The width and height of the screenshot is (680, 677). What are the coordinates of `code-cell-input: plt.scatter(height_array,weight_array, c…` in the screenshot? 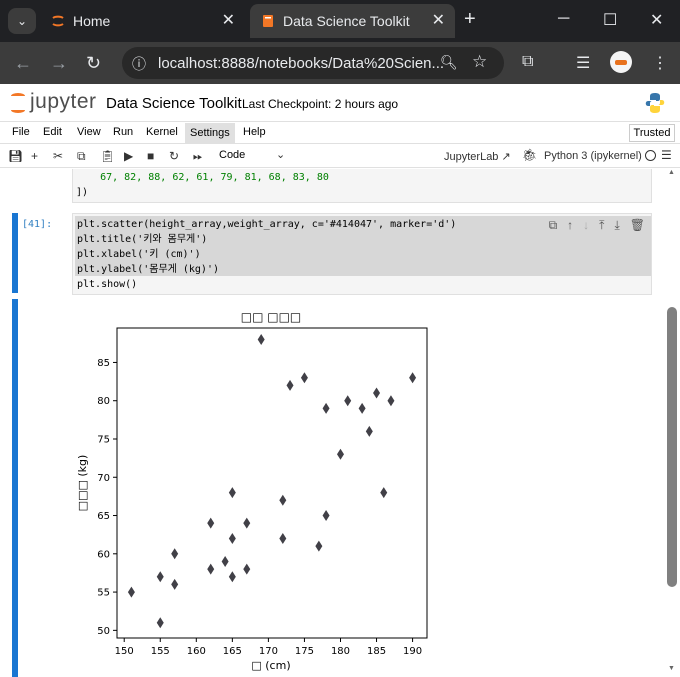 It's located at (362, 254).